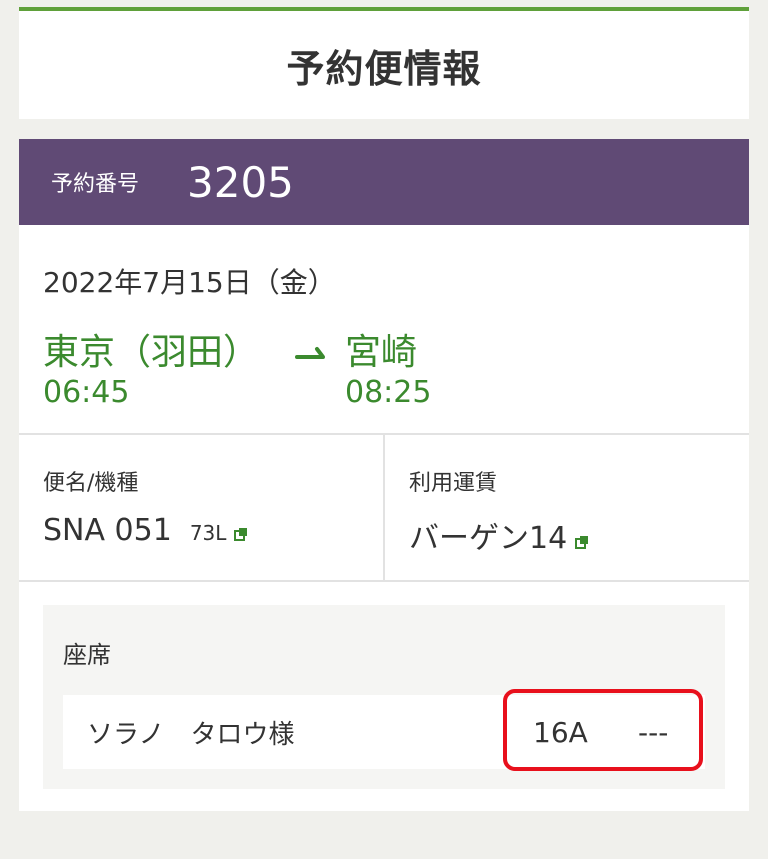 Image resolution: width=768 pixels, height=859 pixels. Describe the element at coordinates (91, 483) in the screenshot. I see `flight-number-label: 便名/機種` at that location.